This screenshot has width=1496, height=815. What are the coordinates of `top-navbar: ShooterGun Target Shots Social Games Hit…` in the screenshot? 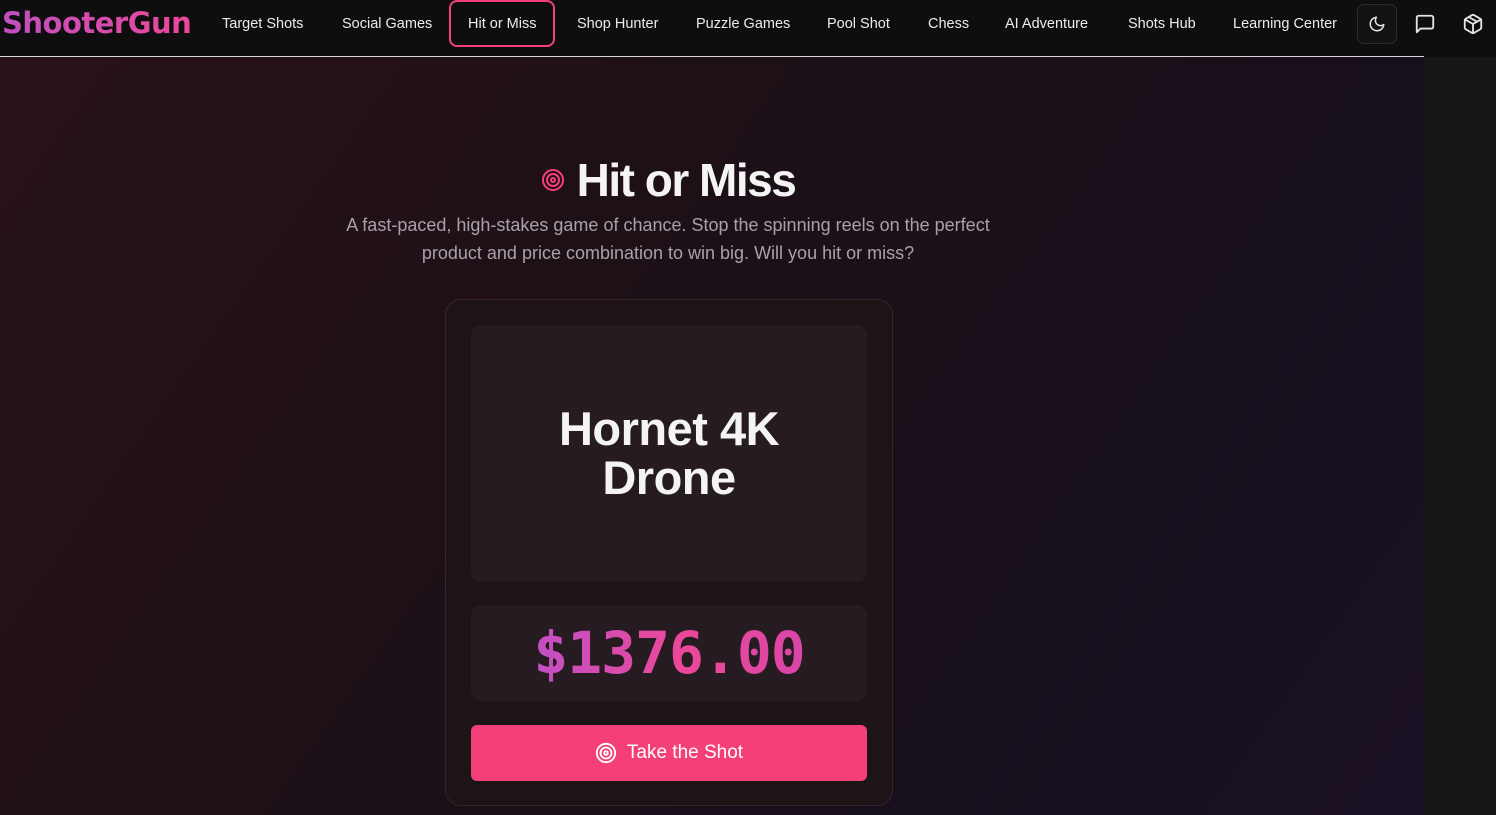 It's located at (748, 28).